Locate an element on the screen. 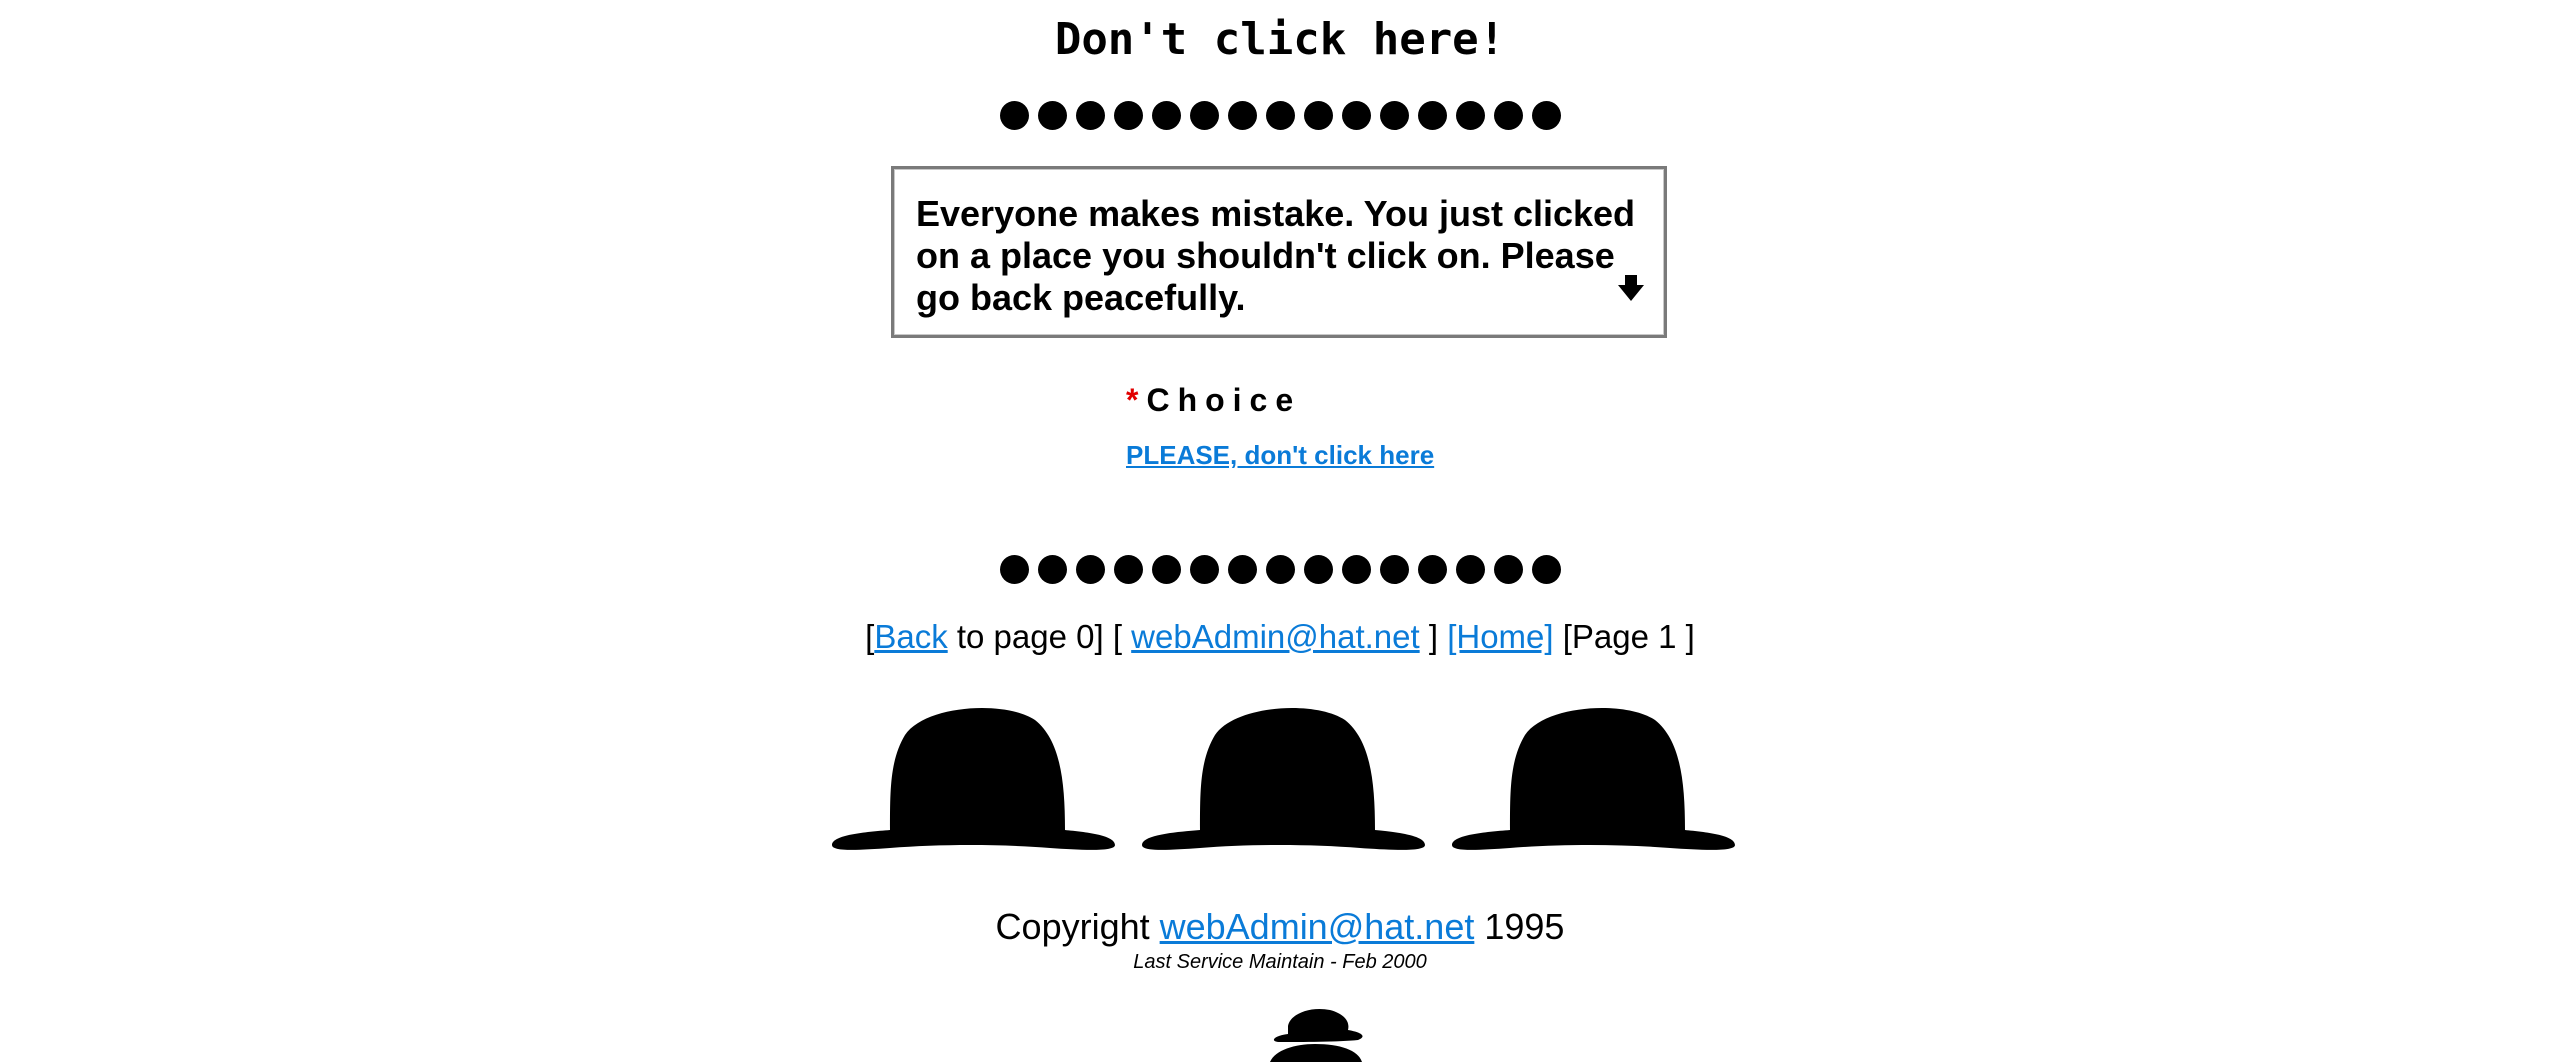 This screenshot has height=1062, width=2560. choice-label: * Choice is located at coordinates (1213, 400).